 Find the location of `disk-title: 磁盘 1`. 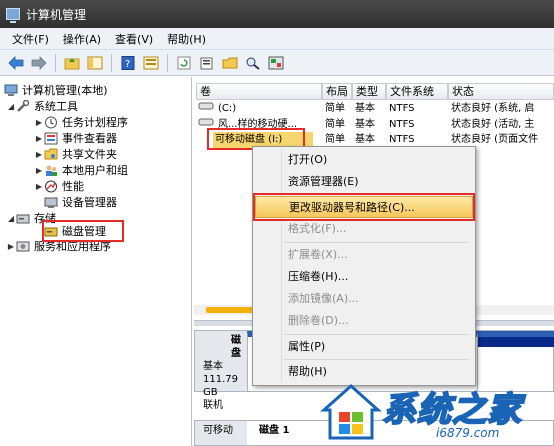

disk-title: 磁盘 1 is located at coordinates (274, 430).